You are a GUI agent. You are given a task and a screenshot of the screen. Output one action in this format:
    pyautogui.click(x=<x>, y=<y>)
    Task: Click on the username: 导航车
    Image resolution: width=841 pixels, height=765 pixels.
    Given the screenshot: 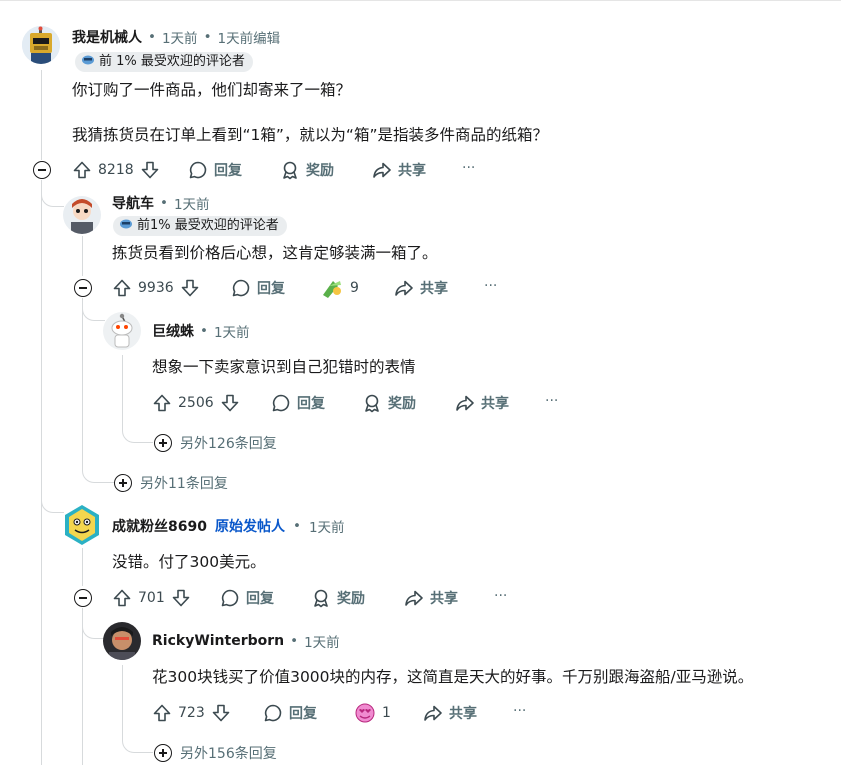 What is the action you would take?
    pyautogui.click(x=133, y=203)
    